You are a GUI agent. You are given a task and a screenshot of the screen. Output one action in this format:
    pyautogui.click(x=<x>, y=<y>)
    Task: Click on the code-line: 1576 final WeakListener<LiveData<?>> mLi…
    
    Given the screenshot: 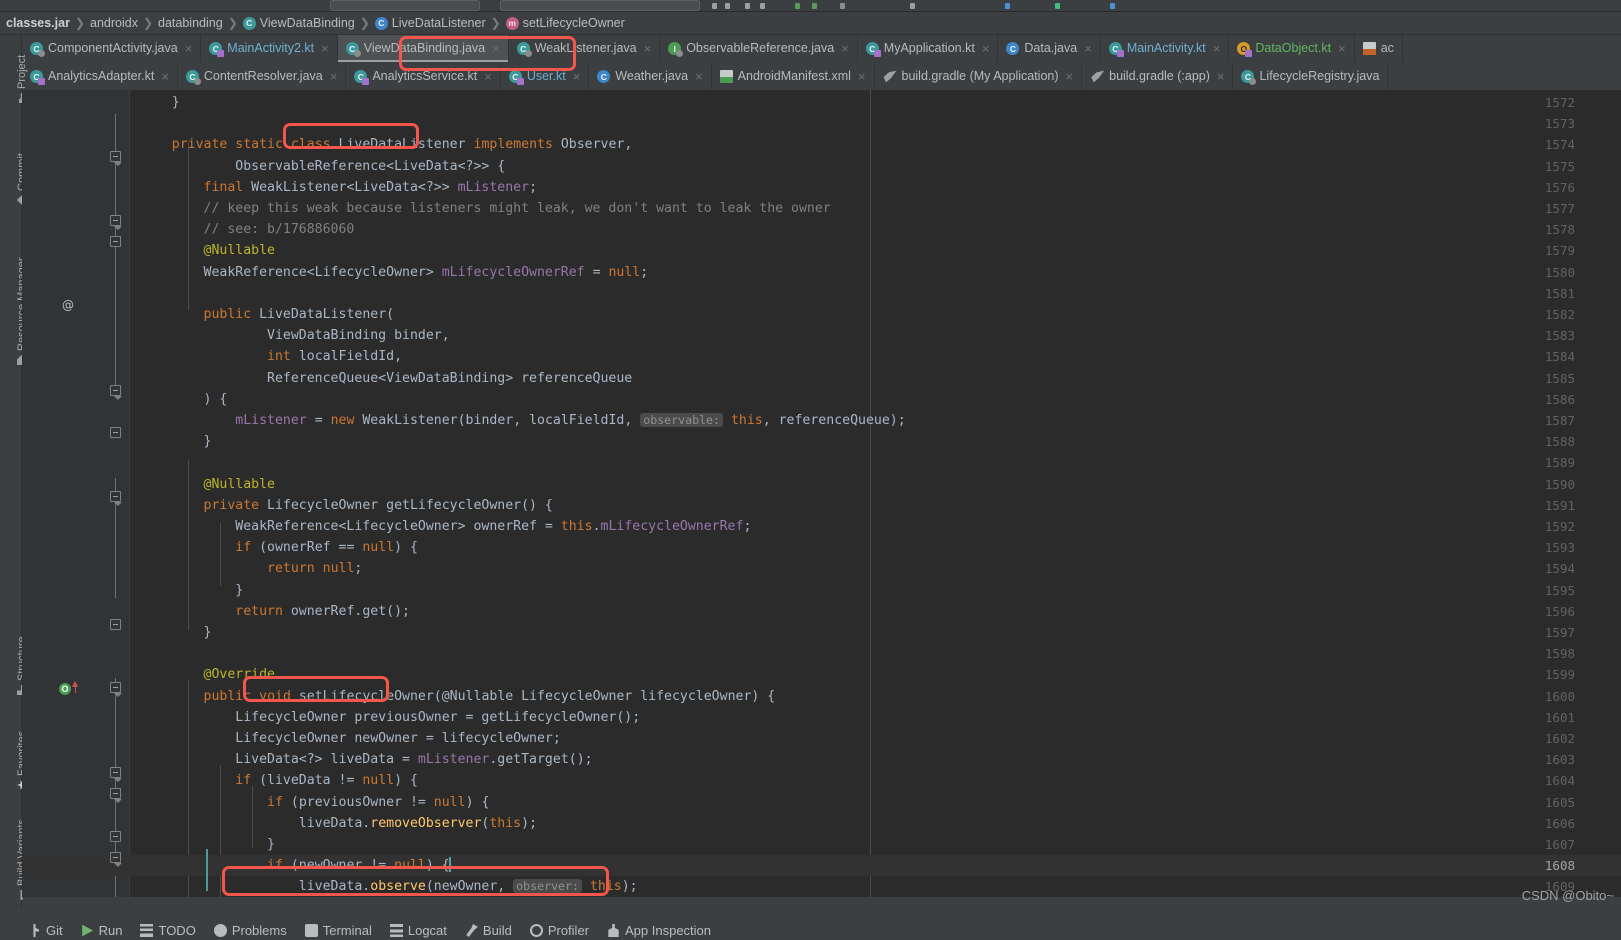 What is the action you would take?
    pyautogui.click(x=821, y=187)
    